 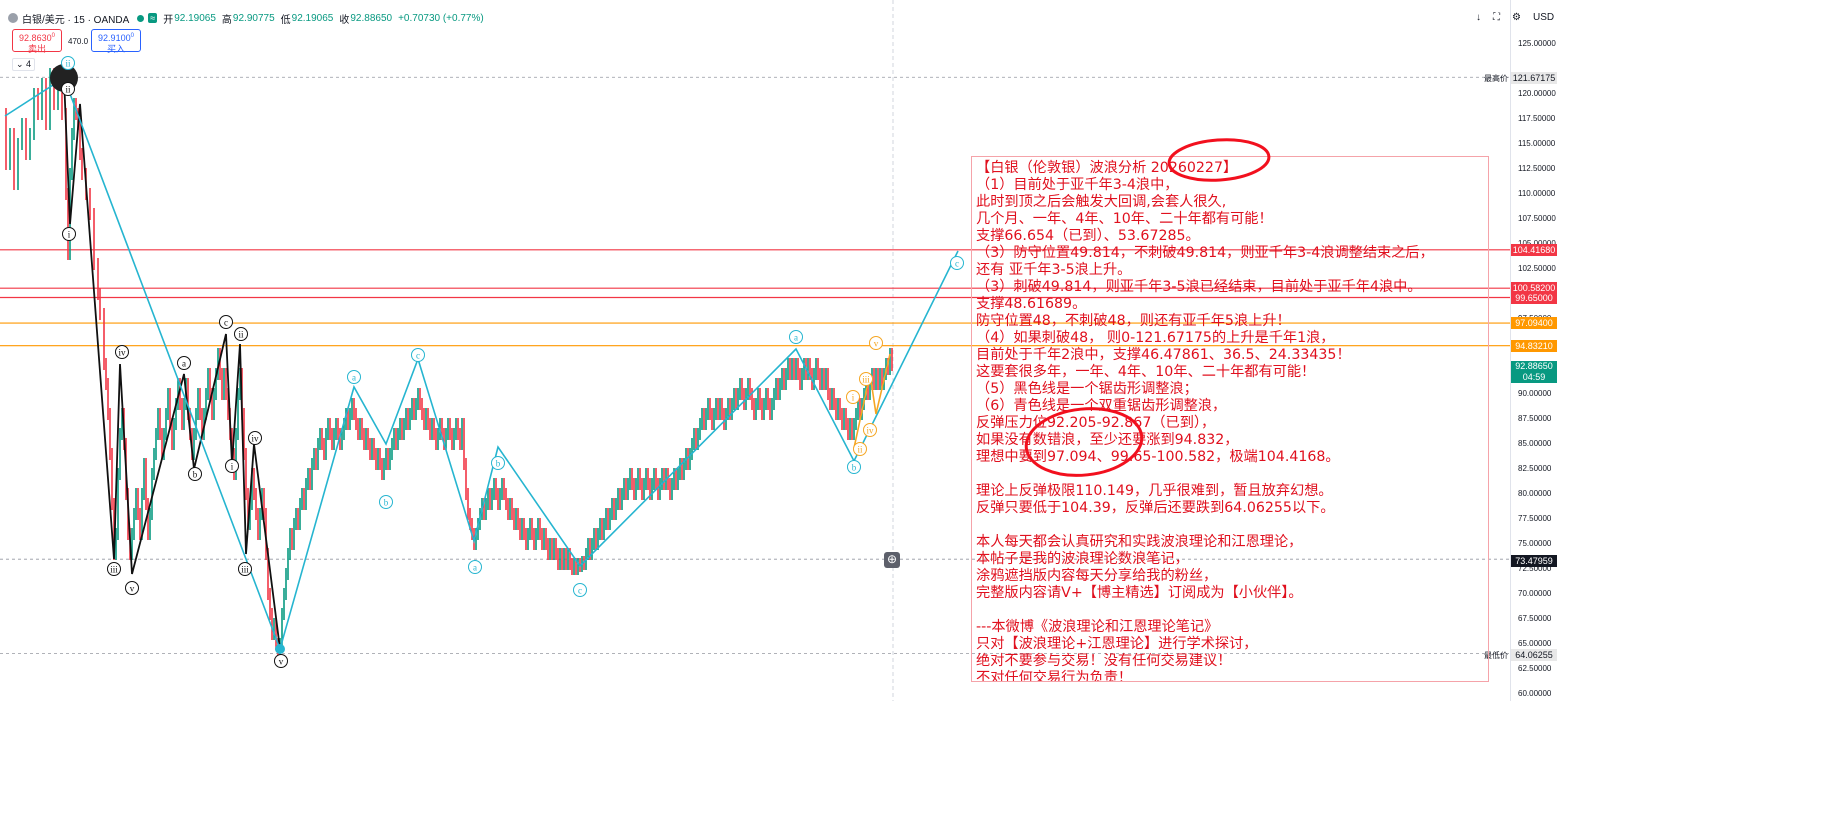 What do you see at coordinates (75, 18) in the screenshot?
I see `symbol-title: 白银/美元 · 15 · OANDA` at bounding box center [75, 18].